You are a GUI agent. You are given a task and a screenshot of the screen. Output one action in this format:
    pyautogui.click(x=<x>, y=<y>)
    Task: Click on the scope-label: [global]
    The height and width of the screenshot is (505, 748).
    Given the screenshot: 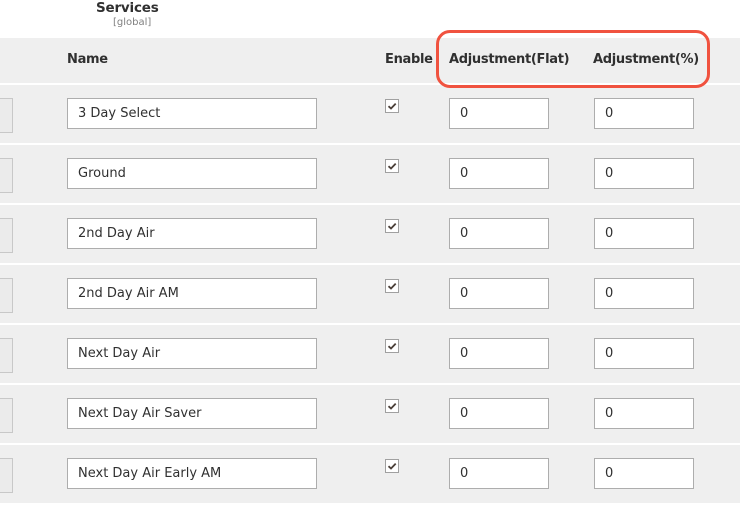 What is the action you would take?
    pyautogui.click(x=132, y=22)
    